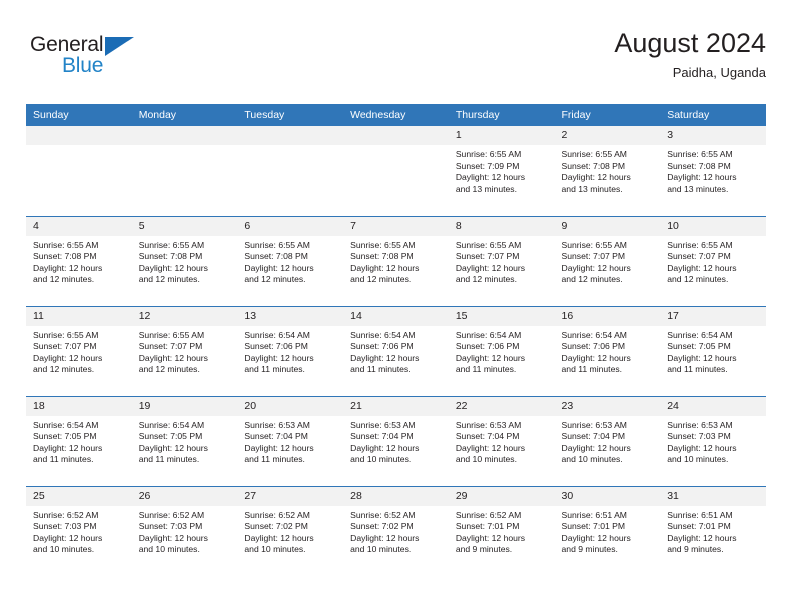 The width and height of the screenshot is (792, 612). I want to click on day-number: 27, so click(290, 496).